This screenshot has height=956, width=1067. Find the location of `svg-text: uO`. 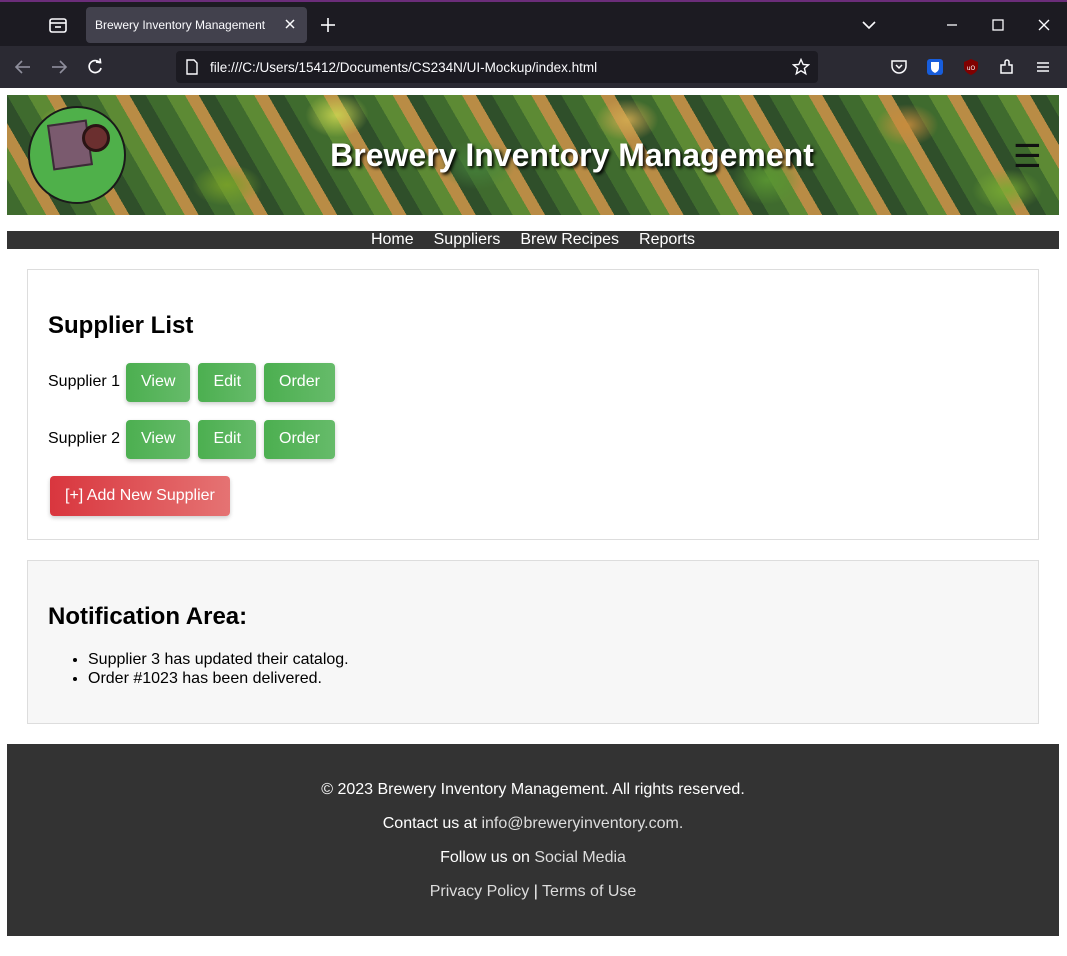

svg-text: uO is located at coordinates (971, 68).